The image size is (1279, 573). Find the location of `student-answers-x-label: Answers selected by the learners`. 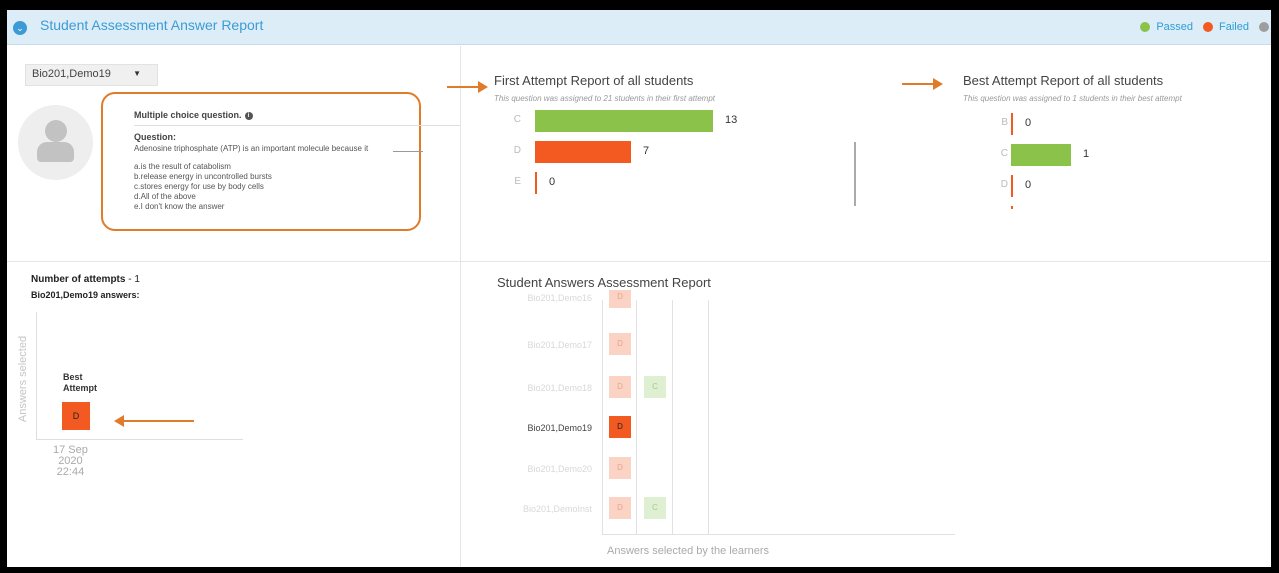

student-answers-x-label: Answers selected by the learners is located at coordinates (688, 551).